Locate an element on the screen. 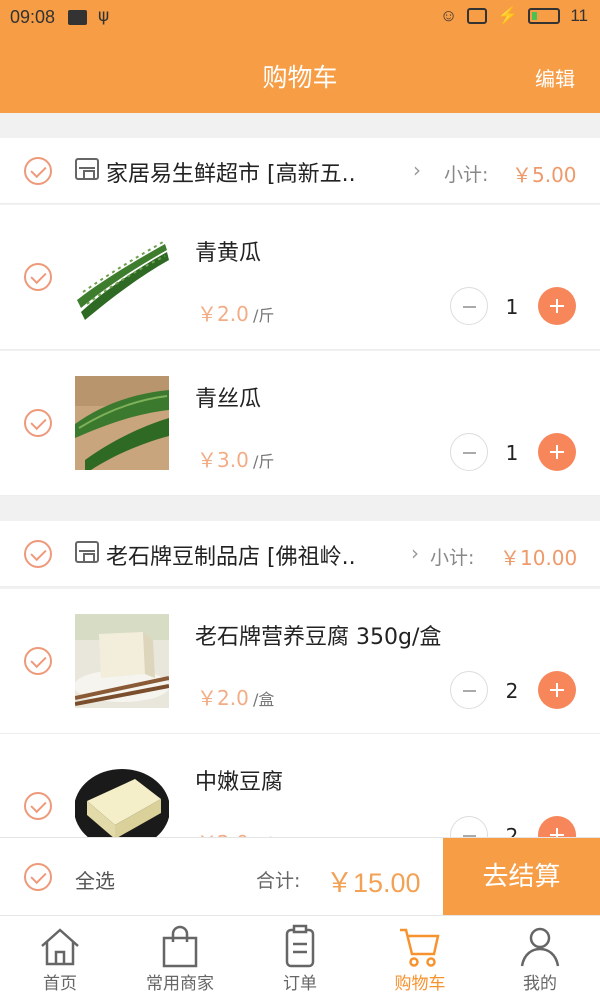 This screenshot has width=600, height=1000. tab-home: 首页 is located at coordinates (60, 958).